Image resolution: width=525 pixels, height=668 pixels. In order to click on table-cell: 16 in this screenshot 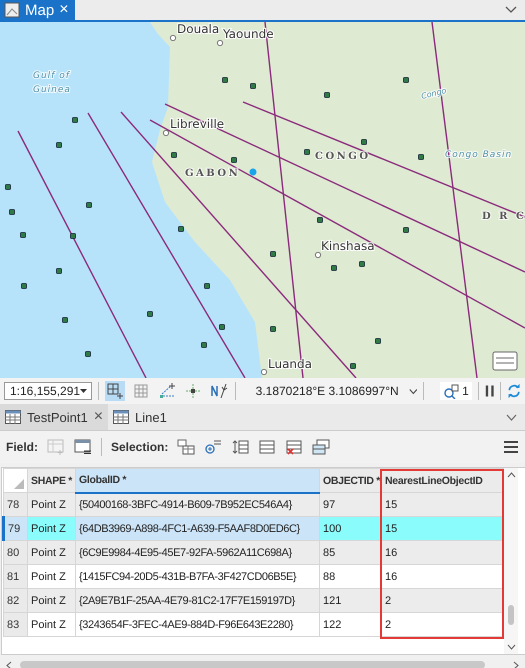, I will do `click(443, 552)`.